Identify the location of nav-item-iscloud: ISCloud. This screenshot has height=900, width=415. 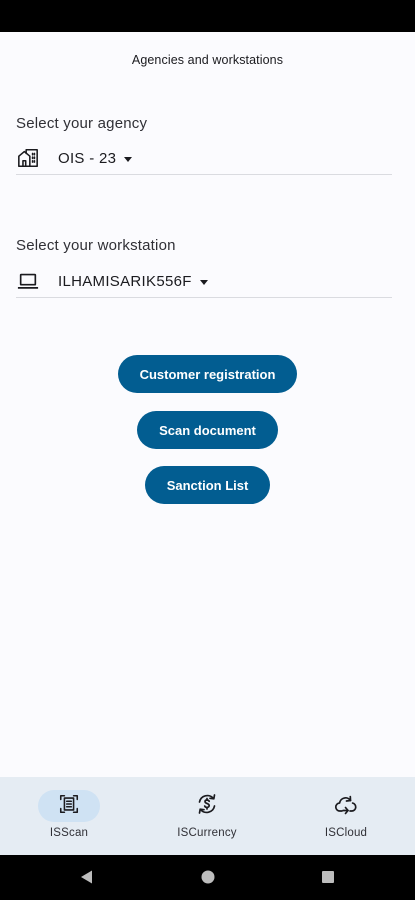
(346, 816).